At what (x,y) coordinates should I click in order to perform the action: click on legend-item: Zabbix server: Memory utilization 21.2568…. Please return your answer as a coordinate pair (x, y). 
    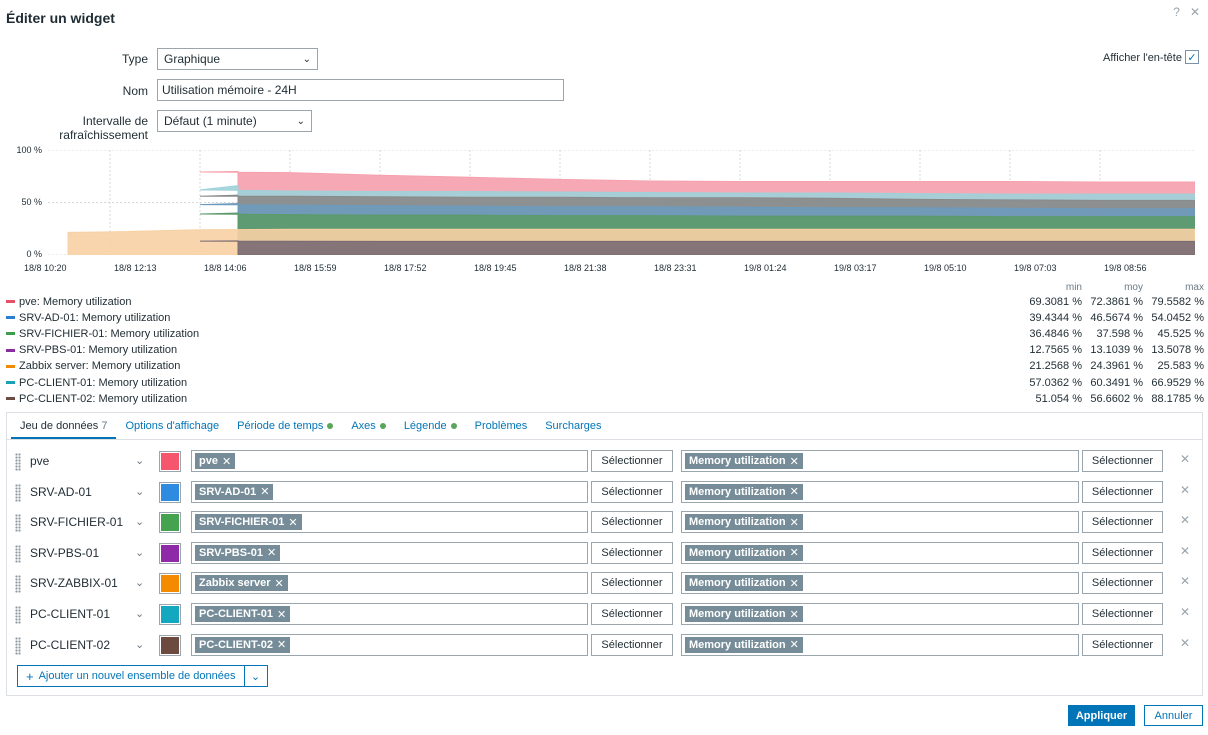
    Looking at the image, I should click on (605, 366).